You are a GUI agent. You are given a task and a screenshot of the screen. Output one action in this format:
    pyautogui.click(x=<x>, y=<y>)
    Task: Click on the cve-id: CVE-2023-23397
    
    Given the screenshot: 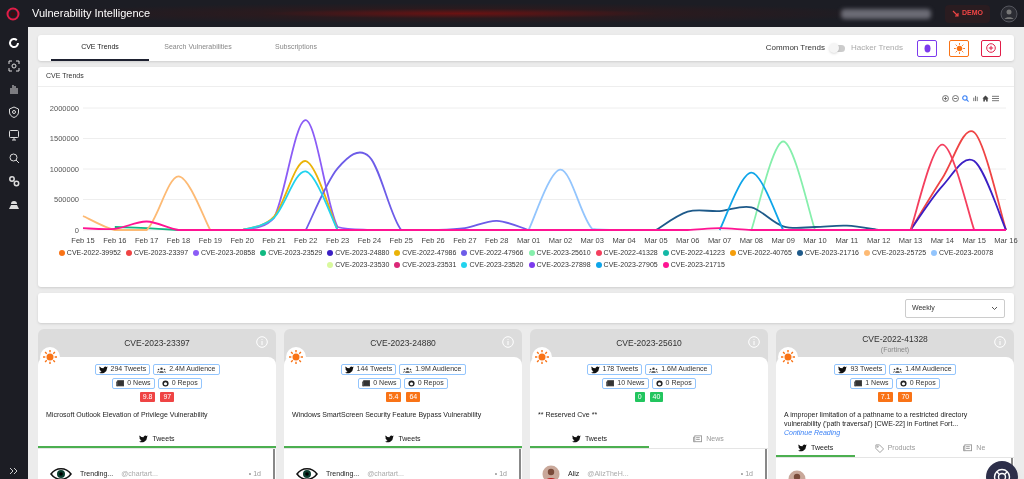 What is the action you would take?
    pyautogui.click(x=157, y=343)
    